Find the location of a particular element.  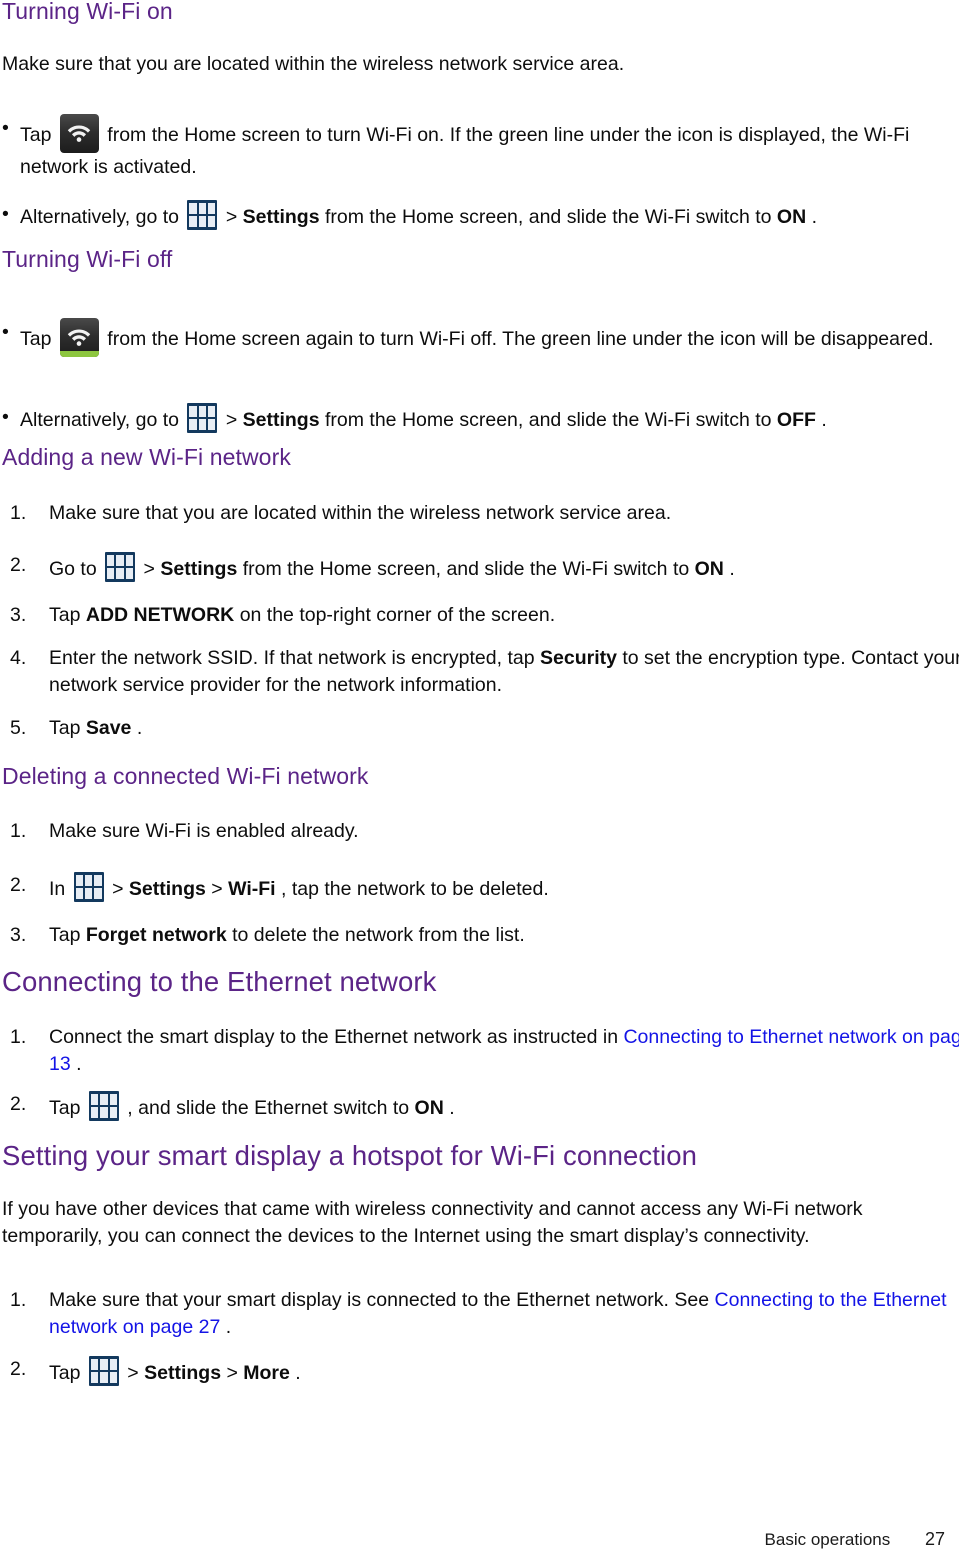

list-item-adding-5: 5. Tap Save . is located at coordinates (480, 728).